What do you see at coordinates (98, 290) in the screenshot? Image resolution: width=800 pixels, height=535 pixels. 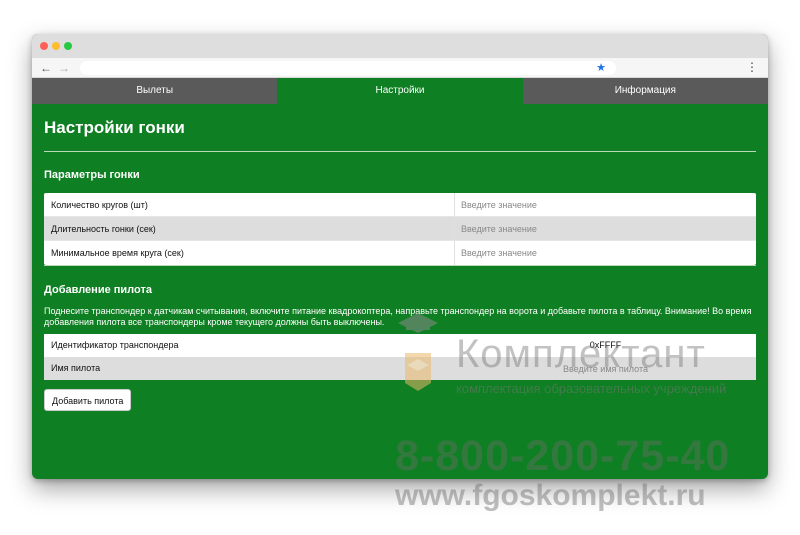 I see `add-pilot-title: Добавление пилота` at bounding box center [98, 290].